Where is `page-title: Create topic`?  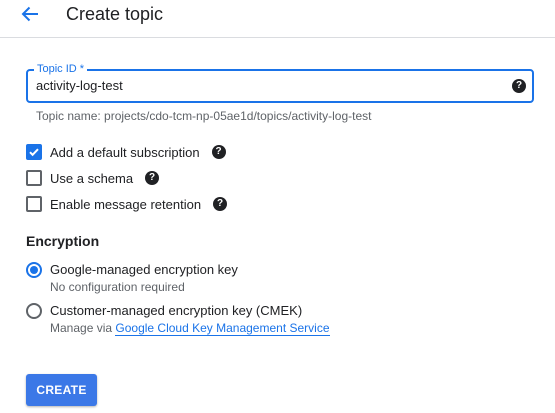
page-title: Create topic is located at coordinates (115, 14).